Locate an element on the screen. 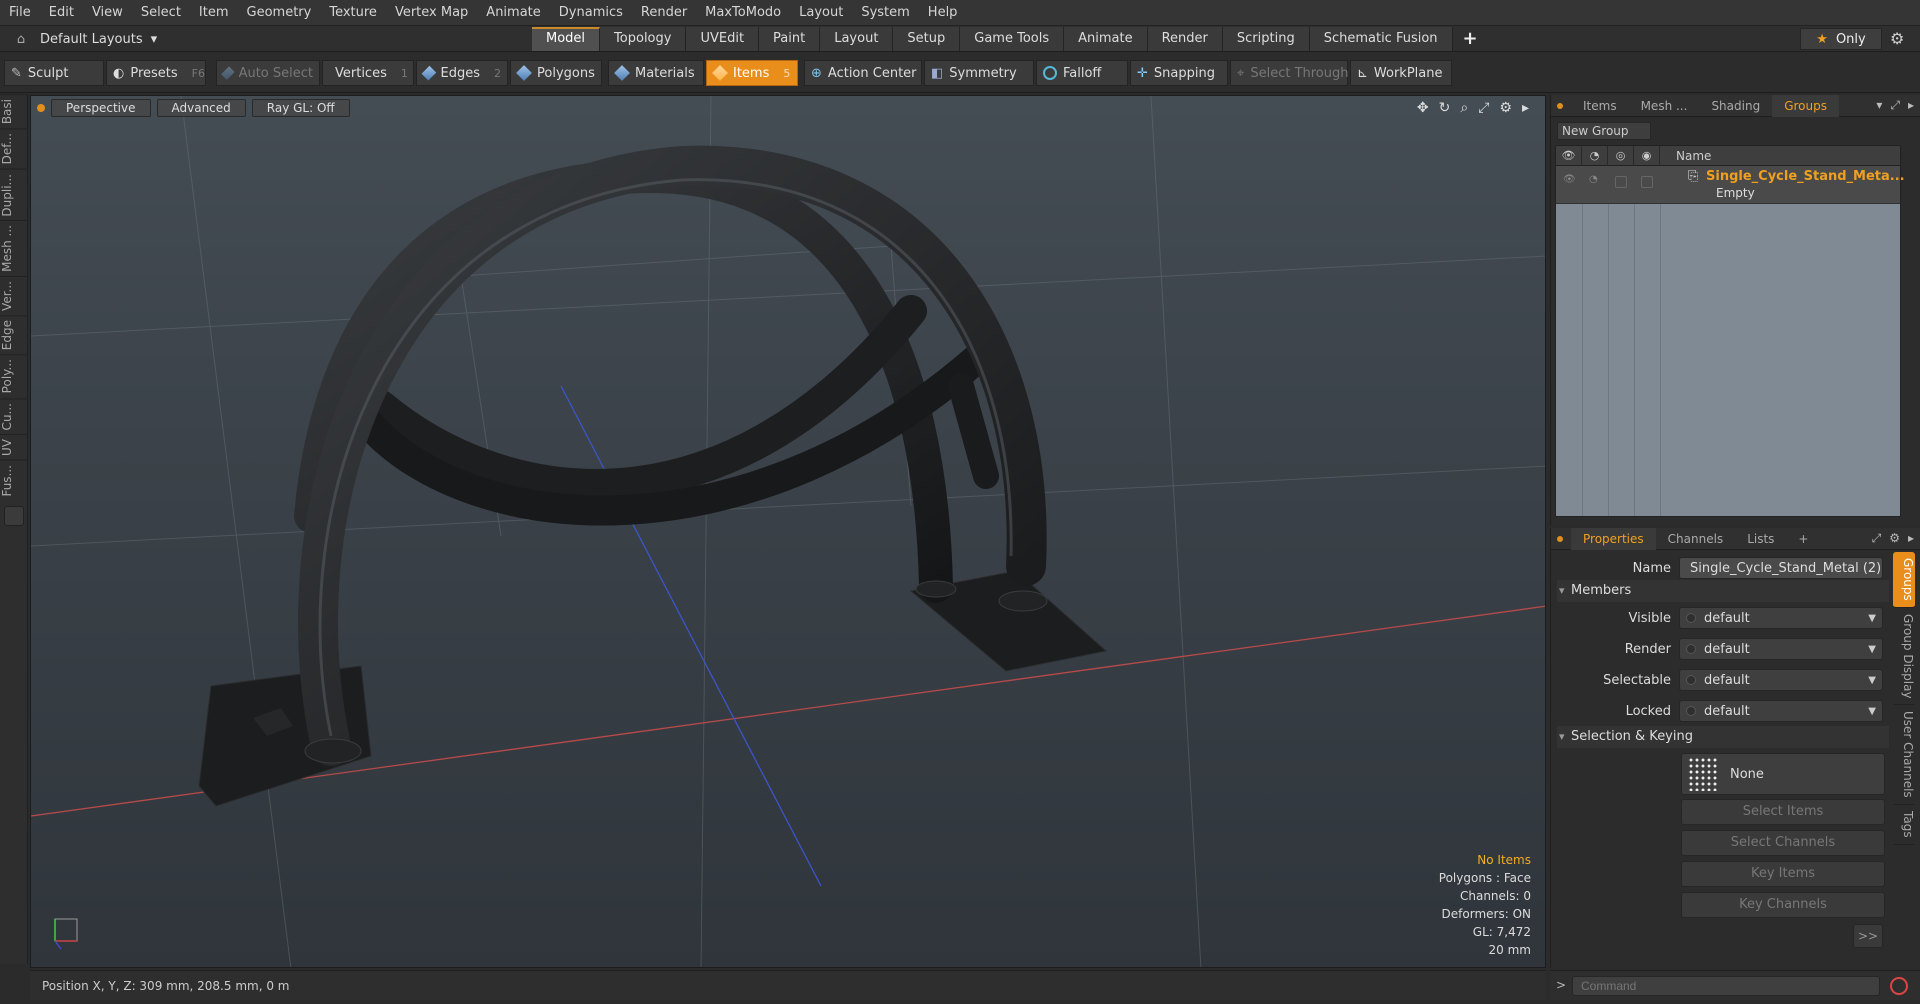  row-lock-checkbox is located at coordinates (1647, 182).